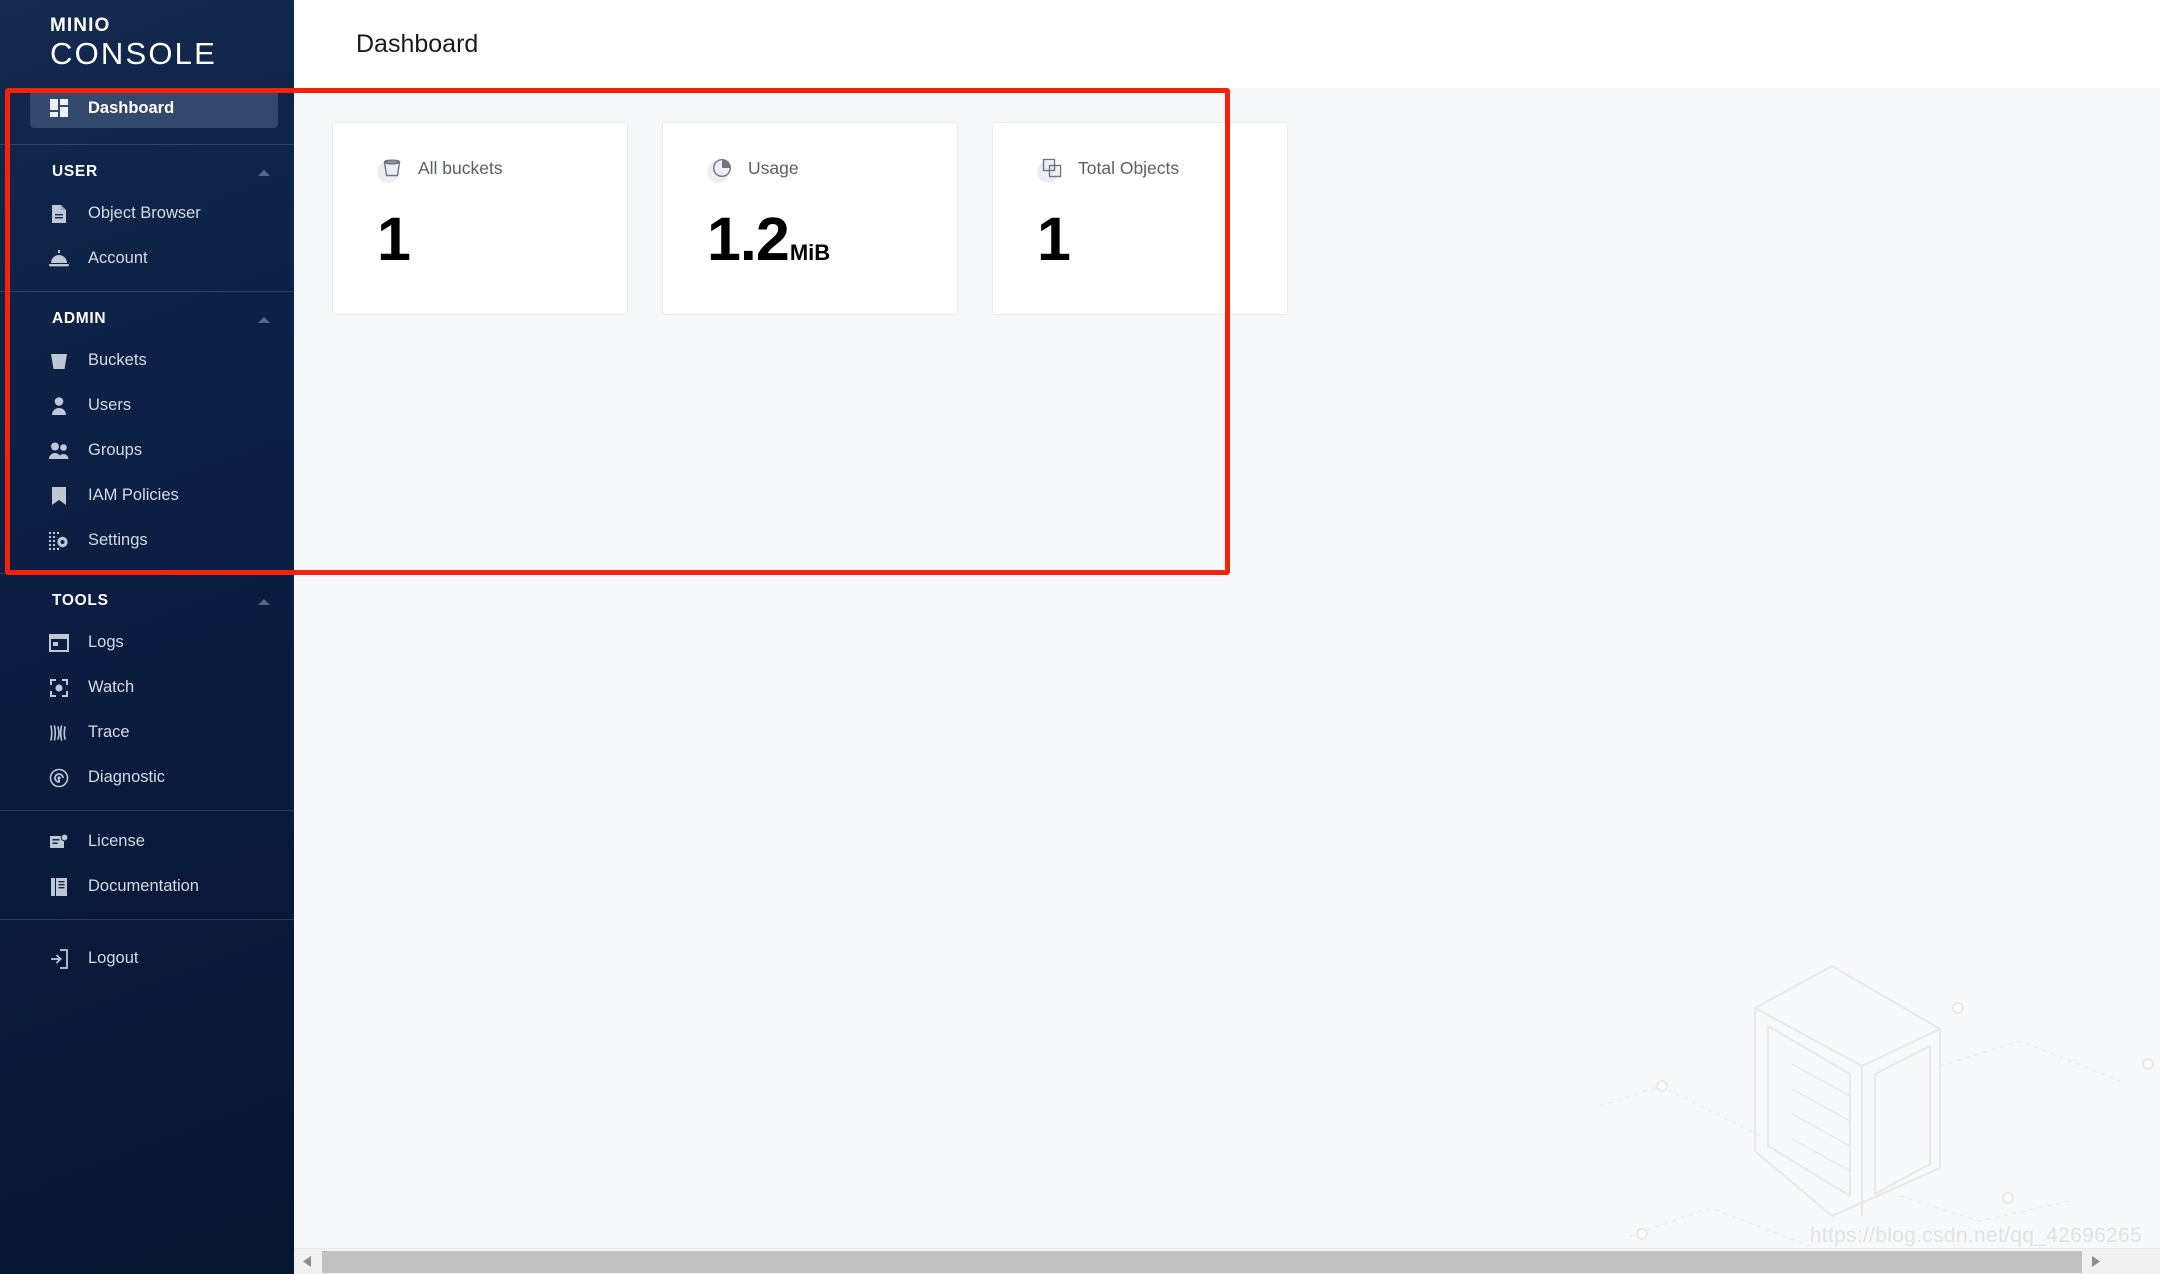 The width and height of the screenshot is (2160, 1274). Describe the element at coordinates (59, 842) in the screenshot. I see `license-certificate-icon` at that location.